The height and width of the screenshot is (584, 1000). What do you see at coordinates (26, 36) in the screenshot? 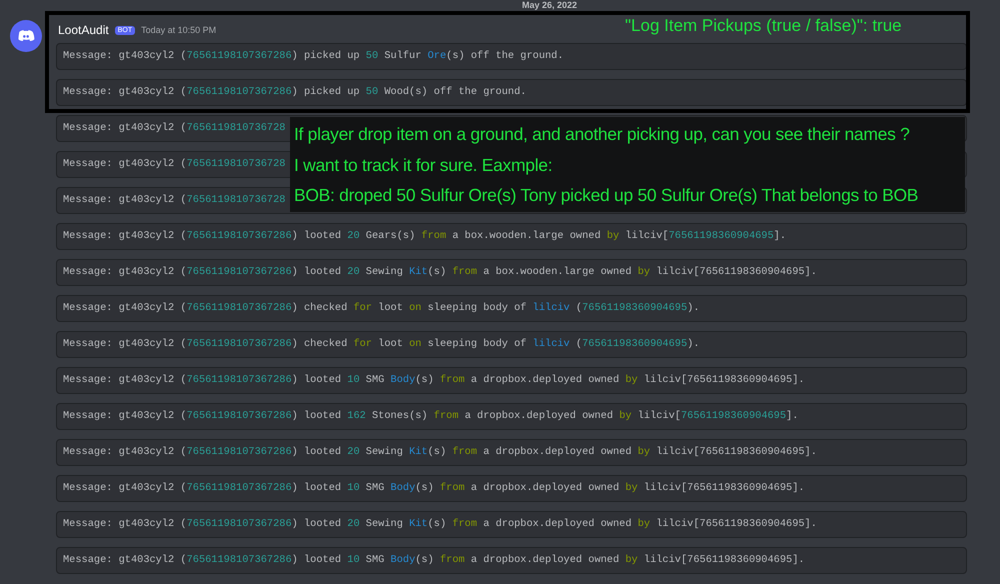
I see `bot-avatar-icon` at bounding box center [26, 36].